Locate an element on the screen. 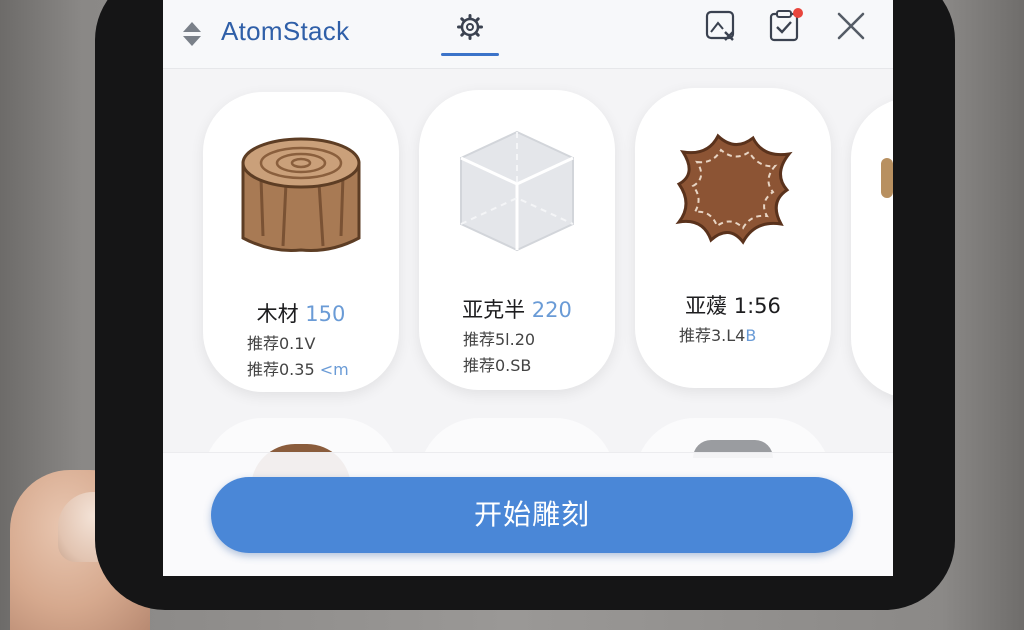 The width and height of the screenshot is (1024, 630). material-recommend-2: 推荐0.35 <m is located at coordinates (298, 369).